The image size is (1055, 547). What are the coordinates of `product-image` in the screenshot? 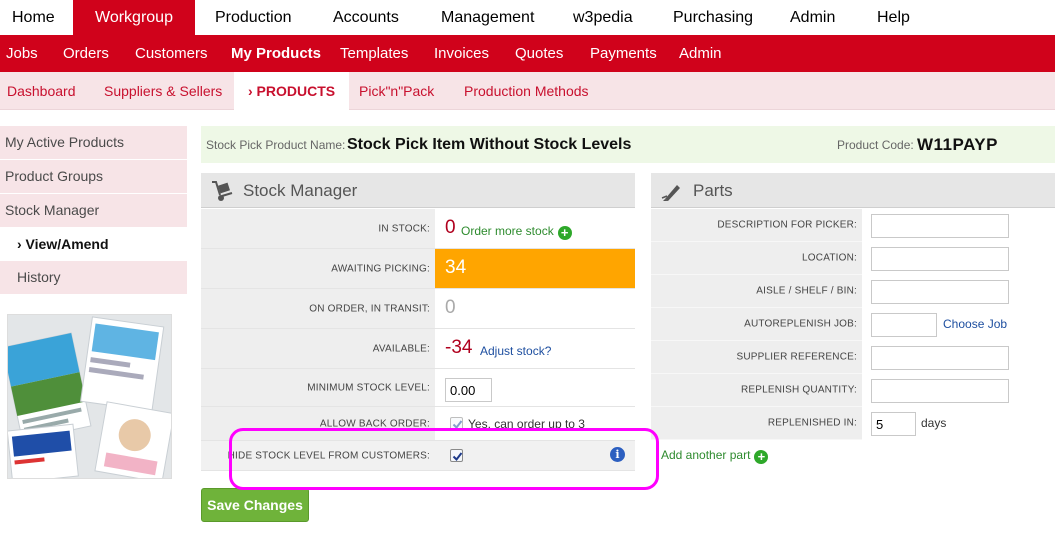 It's located at (89, 396).